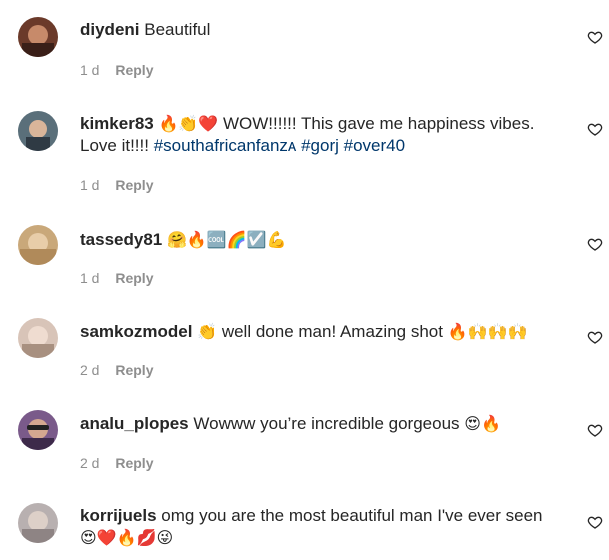  Describe the element at coordinates (134, 423) in the screenshot. I see `comment-username: analu_plopes` at that location.